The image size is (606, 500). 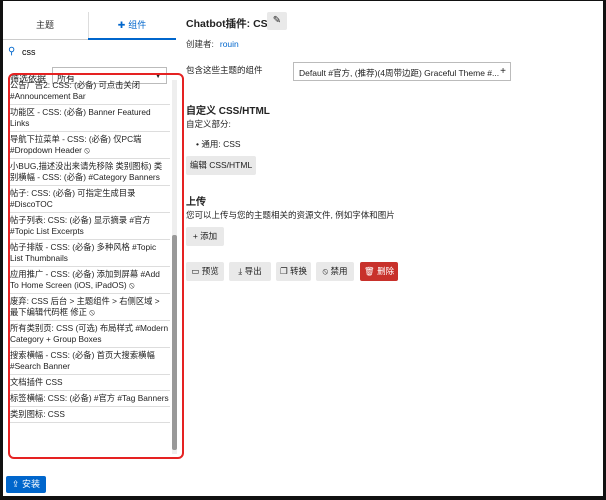 I want to click on tab-components-label: 组件, so click(x=137, y=25).